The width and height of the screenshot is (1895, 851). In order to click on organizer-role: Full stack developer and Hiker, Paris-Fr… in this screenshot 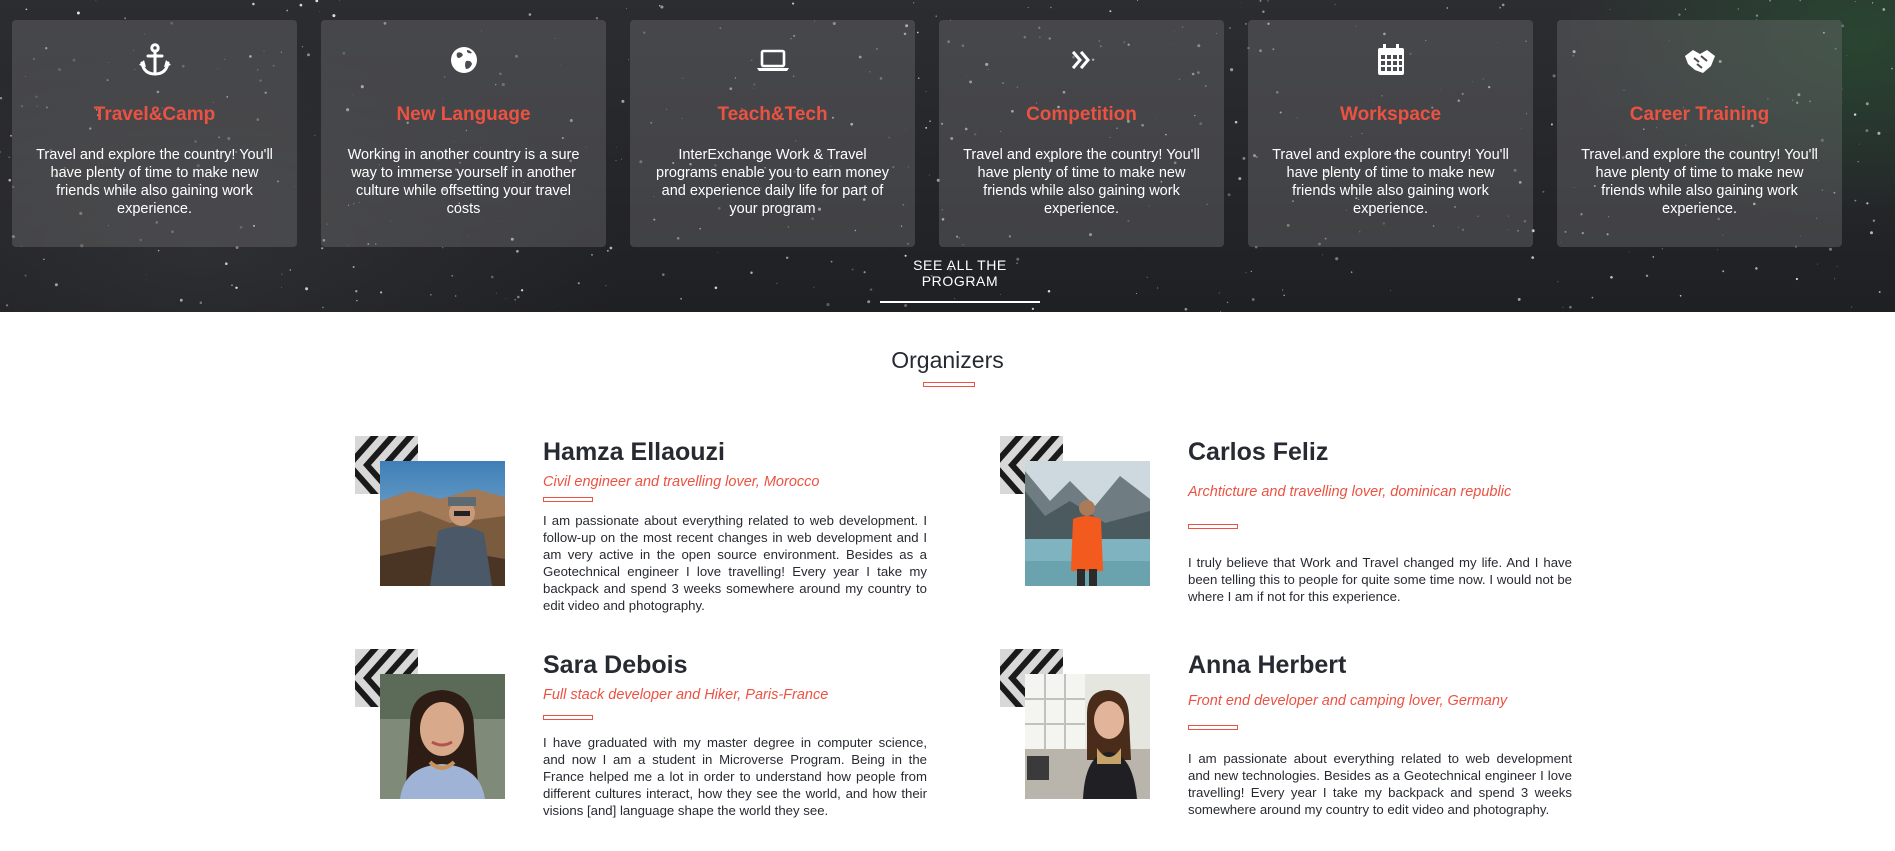, I will do `click(686, 695)`.